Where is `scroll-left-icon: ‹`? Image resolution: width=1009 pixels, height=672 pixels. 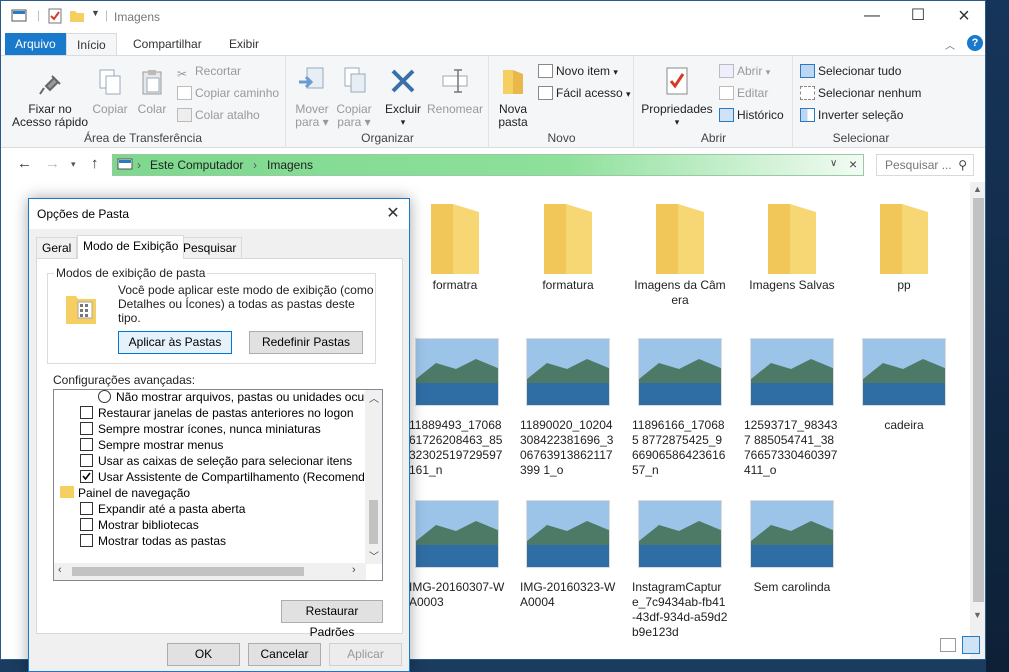 scroll-left-icon: ‹ is located at coordinates (60, 570).